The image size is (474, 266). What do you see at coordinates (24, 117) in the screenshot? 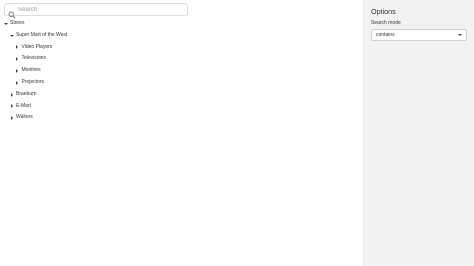
I see `tree-node-label: Walters` at bounding box center [24, 117].